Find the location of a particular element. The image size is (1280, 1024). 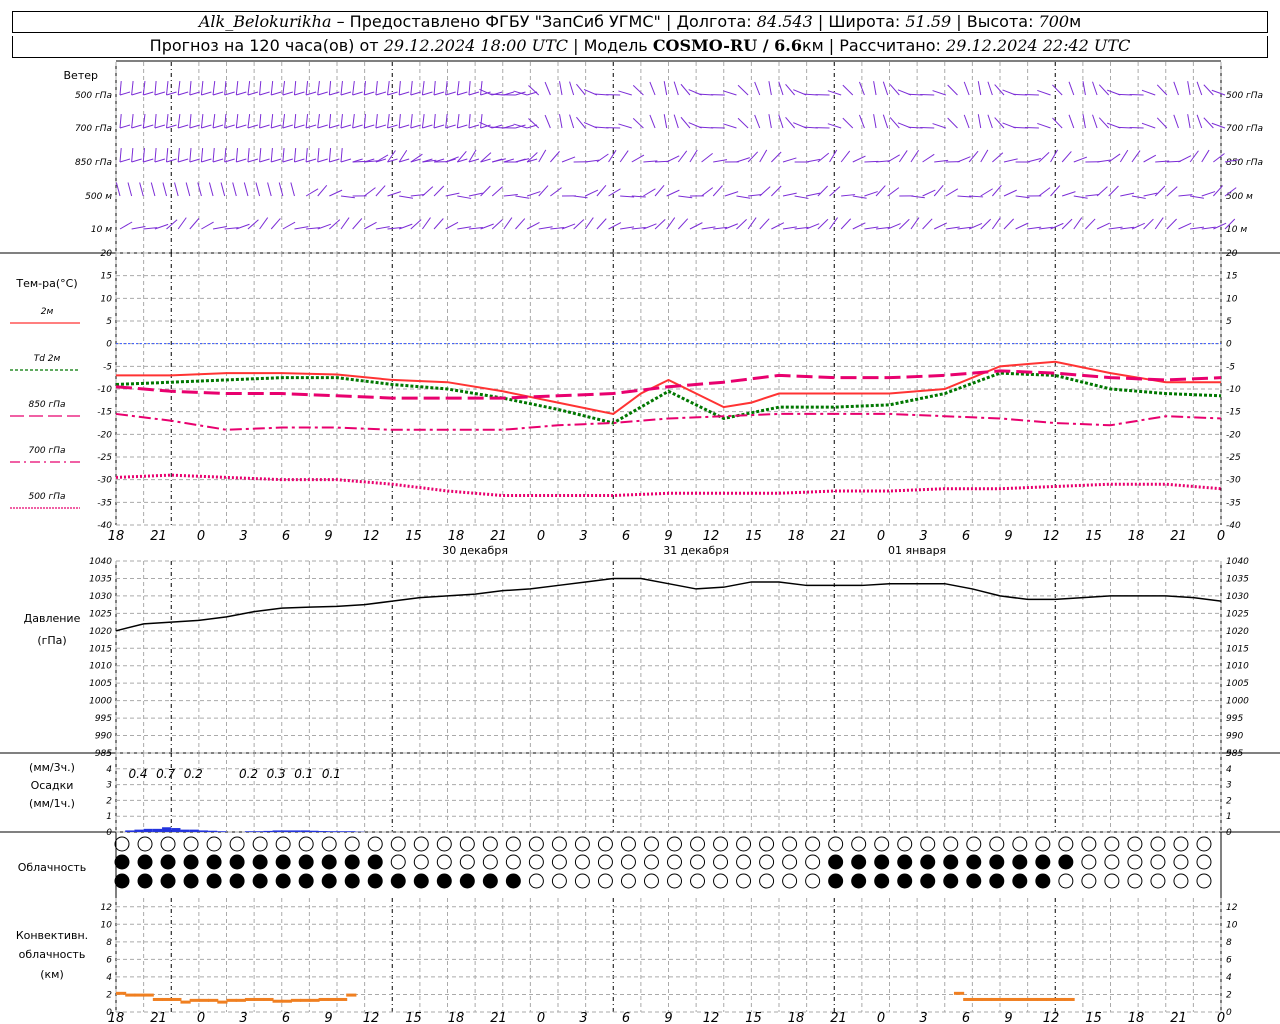

temp-tick-left: -10 is located at coordinates (104, 390).